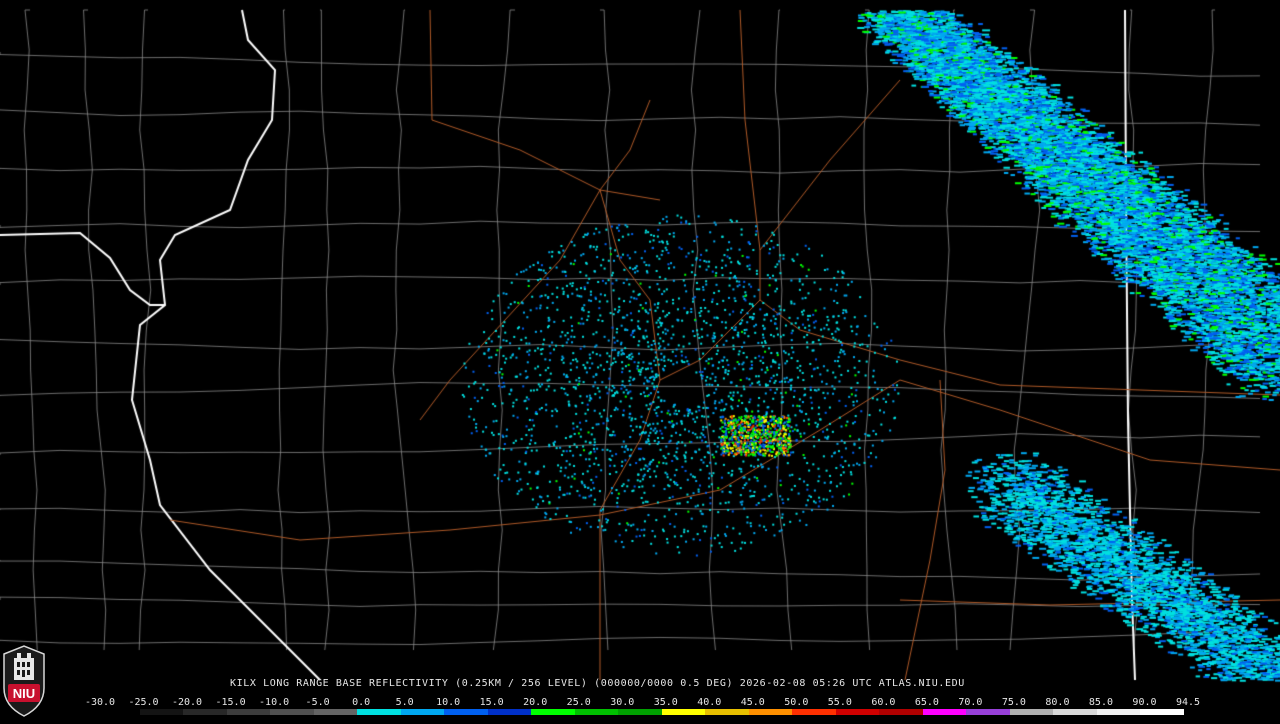 The image size is (1280, 724). I want to click on colorbar-label: -10.0, so click(274, 702).